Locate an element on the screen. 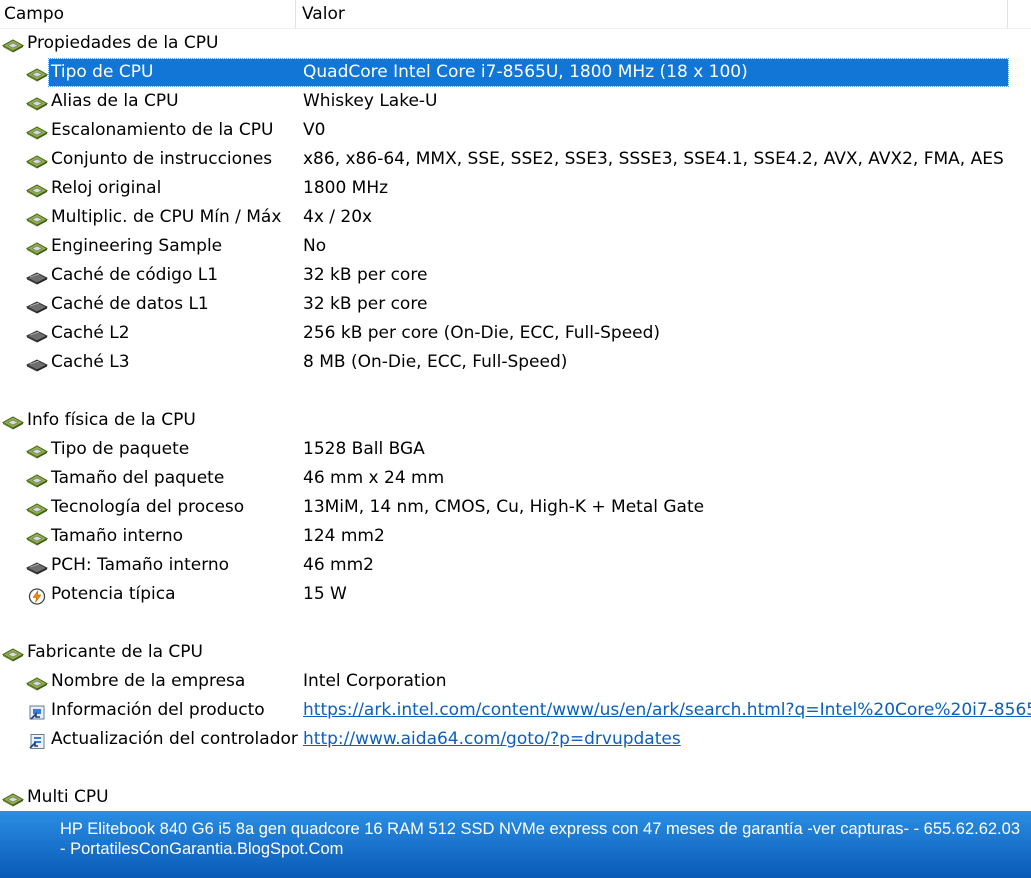 The image size is (1031, 878). field-label: Propiedades de la CPU is located at coordinates (123, 43).